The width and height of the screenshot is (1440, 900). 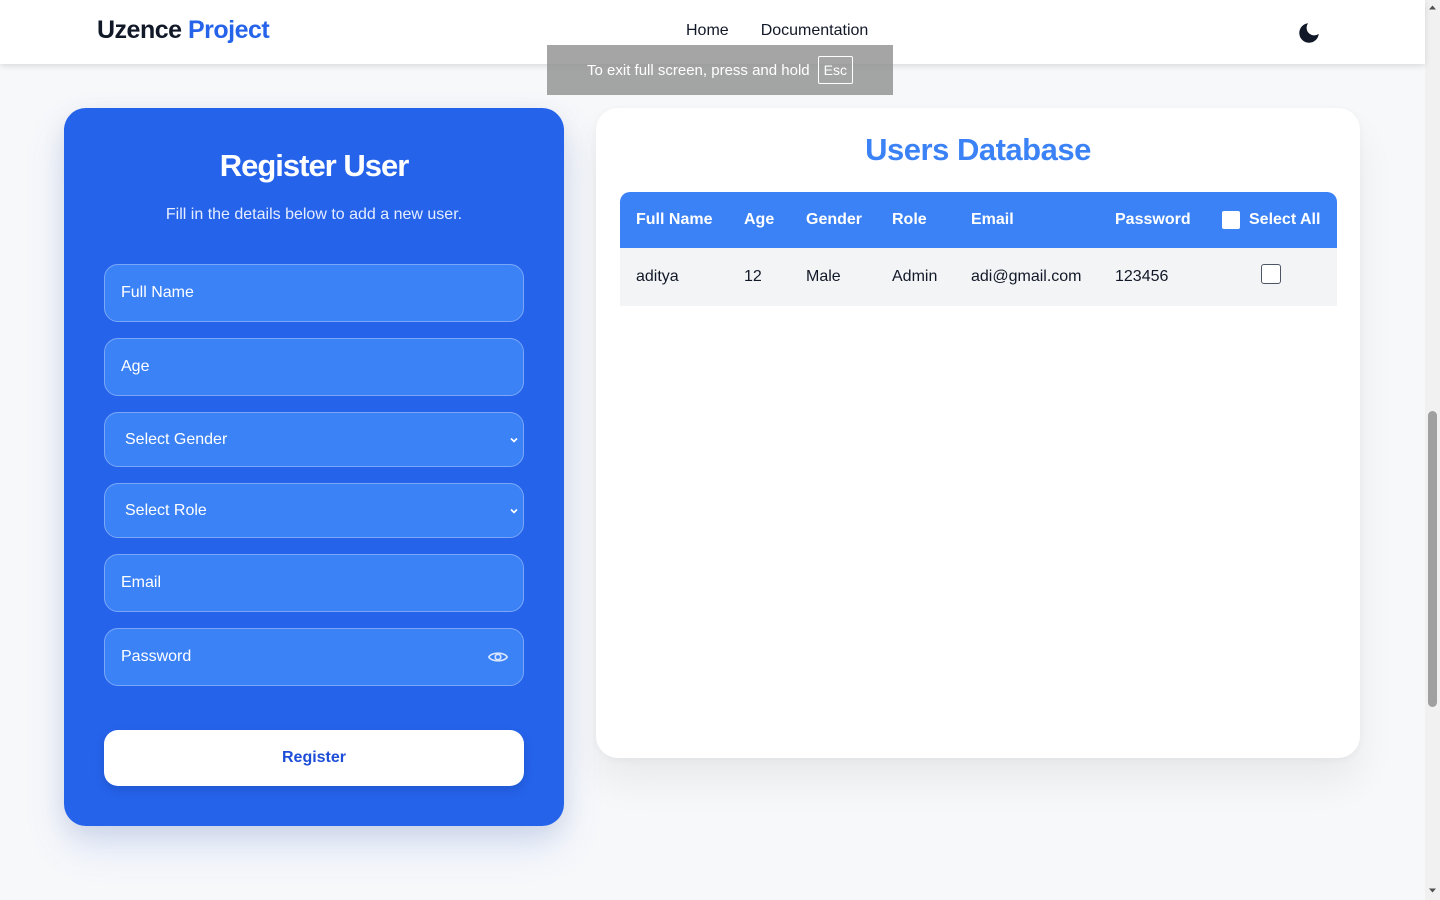 I want to click on column-header-role: Role, so click(x=909, y=220).